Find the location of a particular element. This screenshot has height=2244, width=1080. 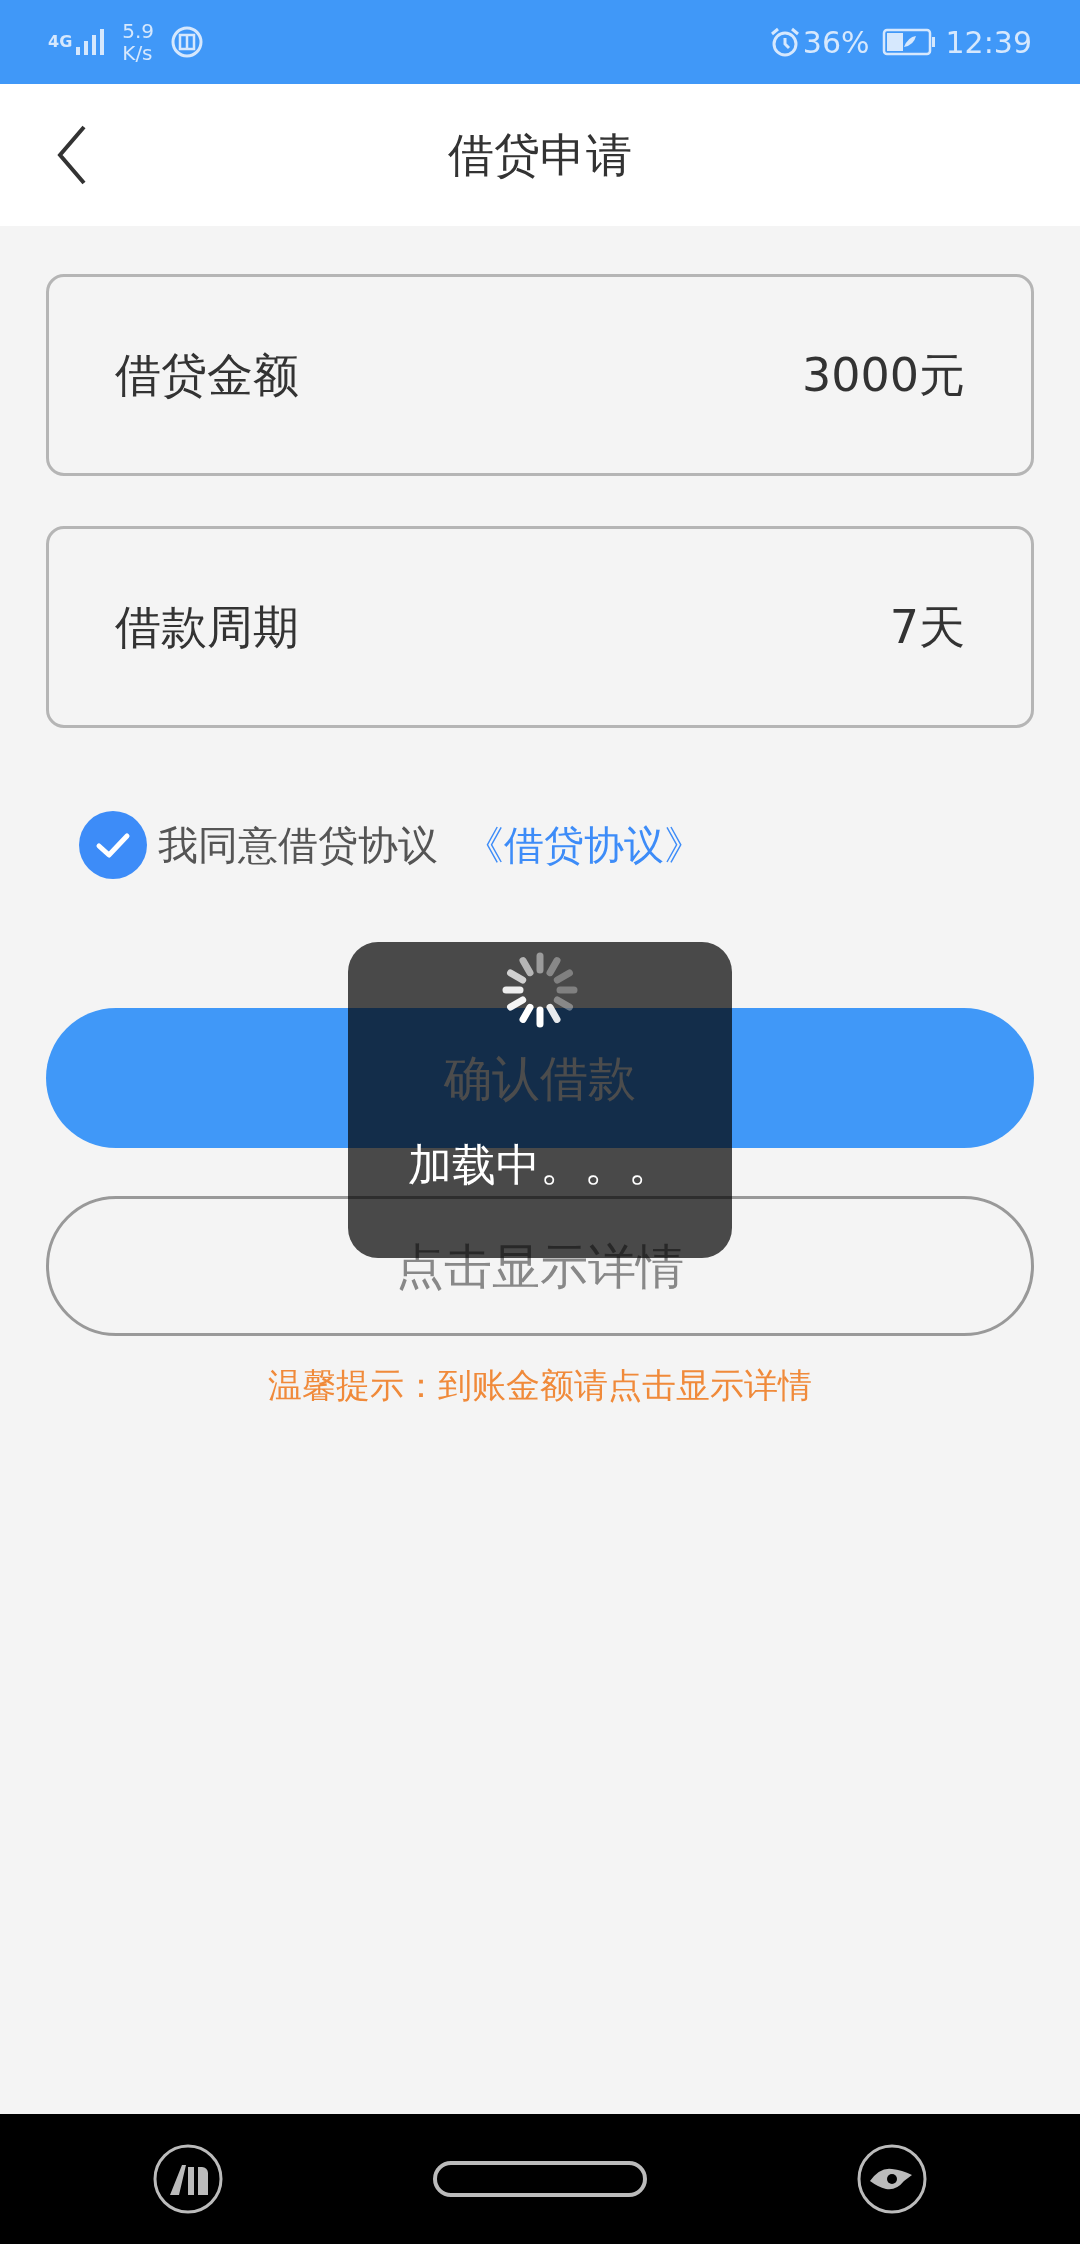

speed-unit: K/s is located at coordinates (138, 53).